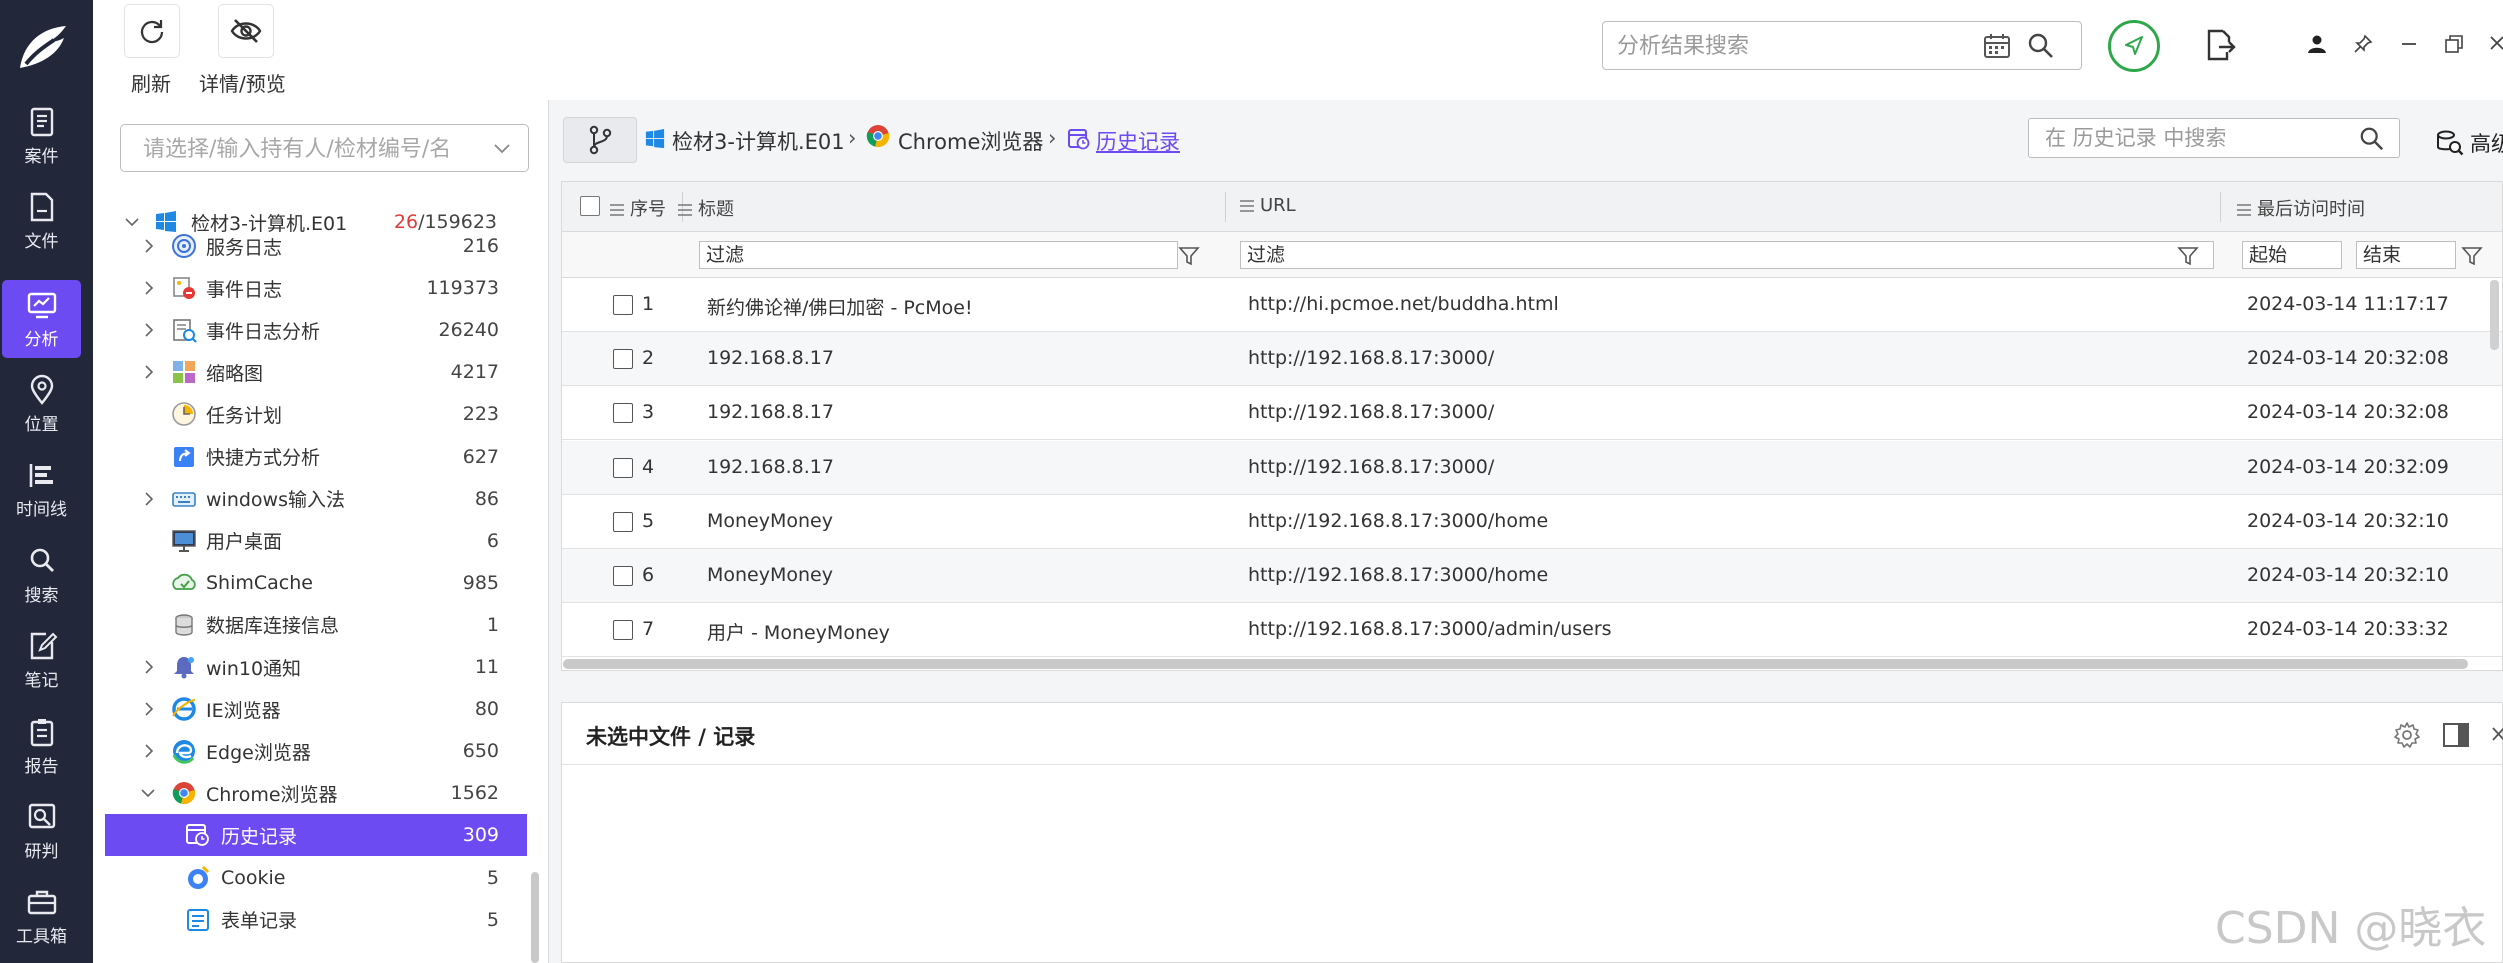  Describe the element at coordinates (316, 625) in the screenshot. I see `tree-item: 数据库连接信息 1` at that location.